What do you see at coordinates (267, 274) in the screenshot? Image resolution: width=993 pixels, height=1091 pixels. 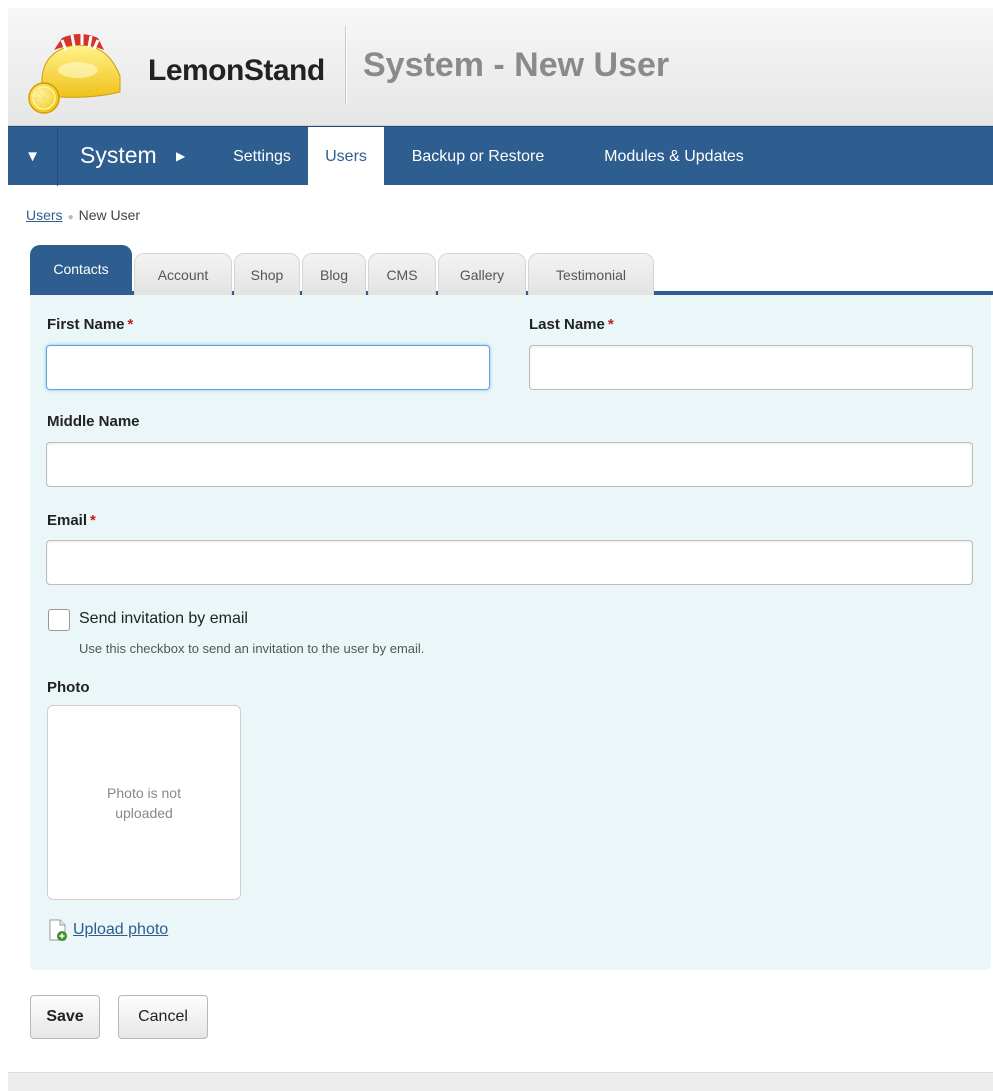 I see `tab-shop: Shop` at bounding box center [267, 274].